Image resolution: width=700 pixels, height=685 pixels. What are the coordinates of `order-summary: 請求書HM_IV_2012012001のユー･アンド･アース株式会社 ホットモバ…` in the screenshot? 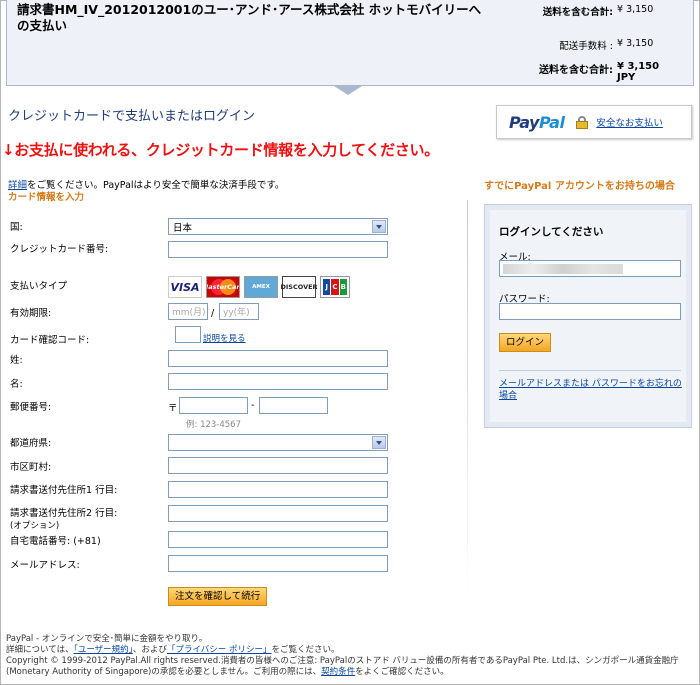 It's located at (350, 43).